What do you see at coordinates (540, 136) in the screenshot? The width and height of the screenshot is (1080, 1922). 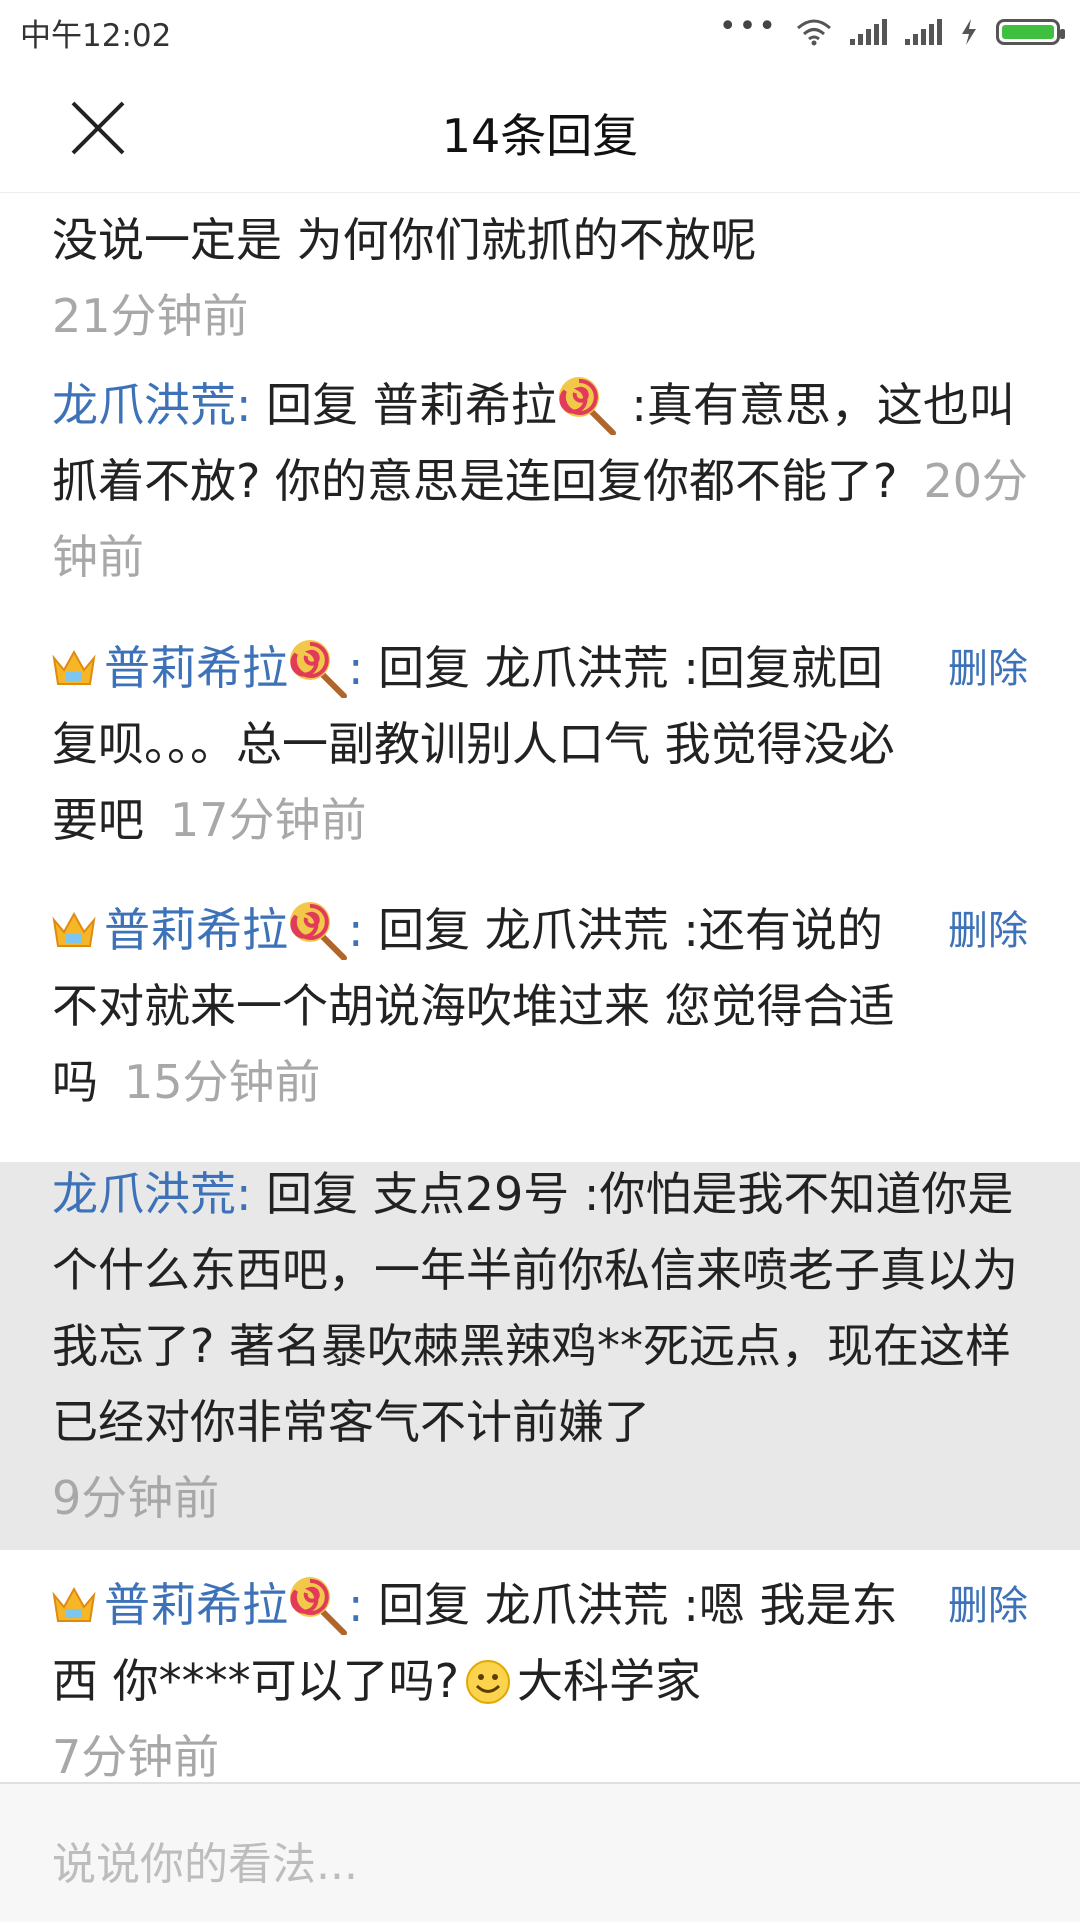 I see `page-title: 14条回复` at bounding box center [540, 136].